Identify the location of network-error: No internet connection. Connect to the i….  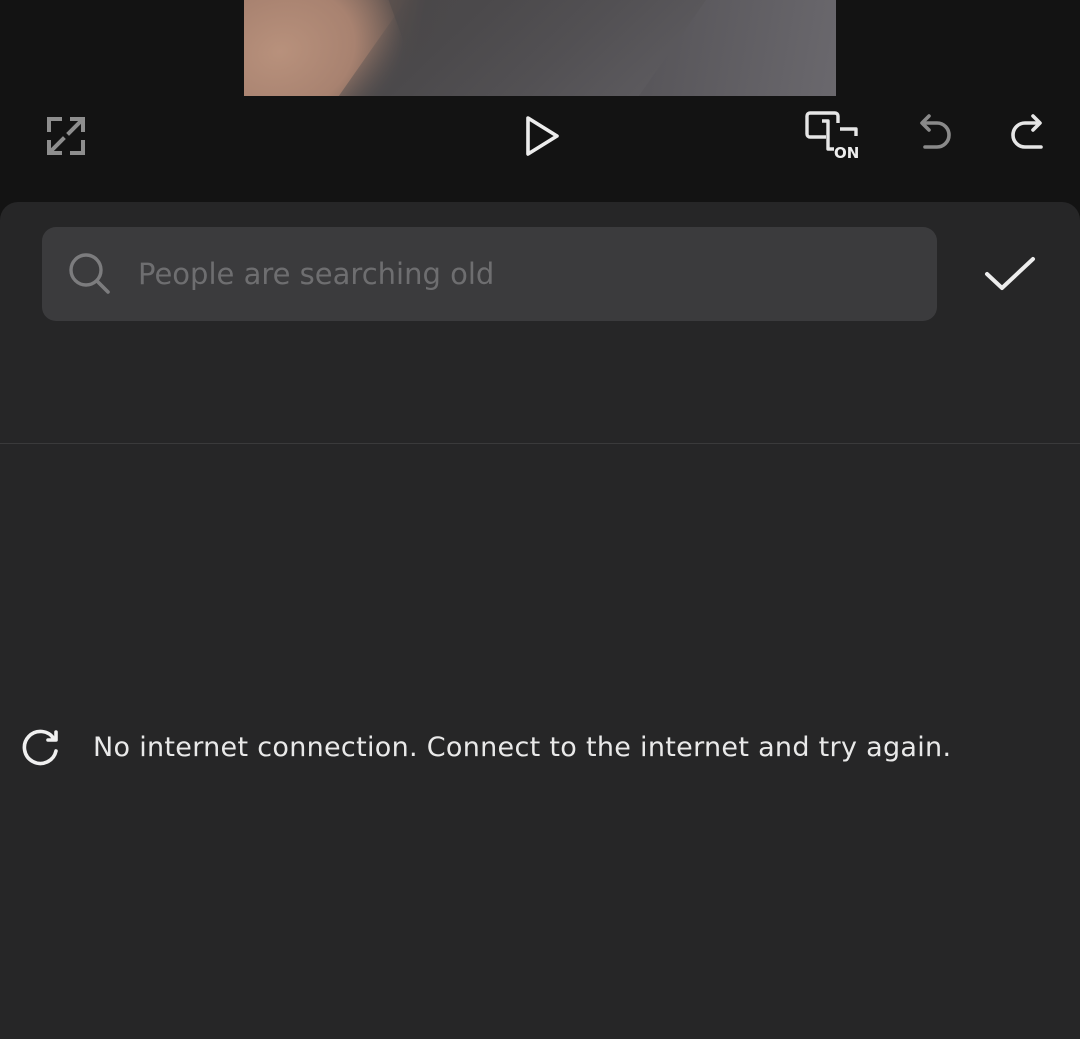
(546, 747).